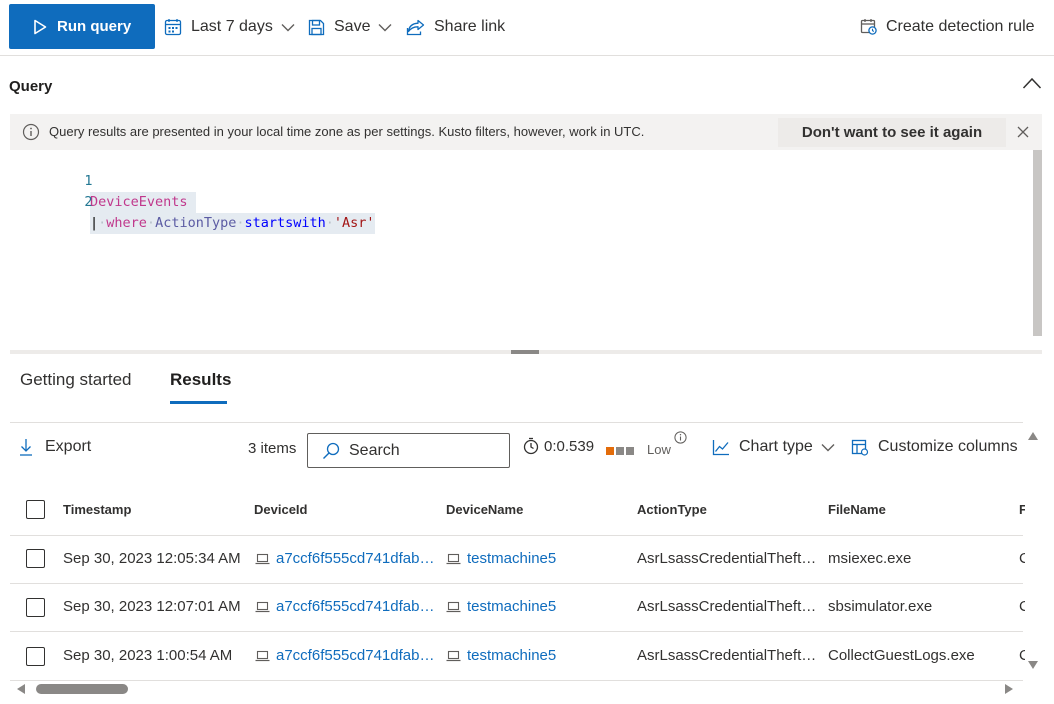  What do you see at coordinates (316, 27) in the screenshot?
I see `floppy-icon` at bounding box center [316, 27].